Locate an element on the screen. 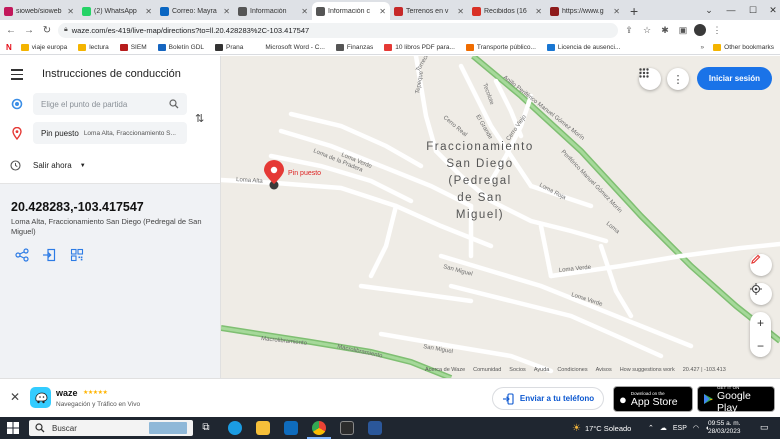 The image size is (780, 439). wifi-icon: ◠ is located at coordinates (696, 428).